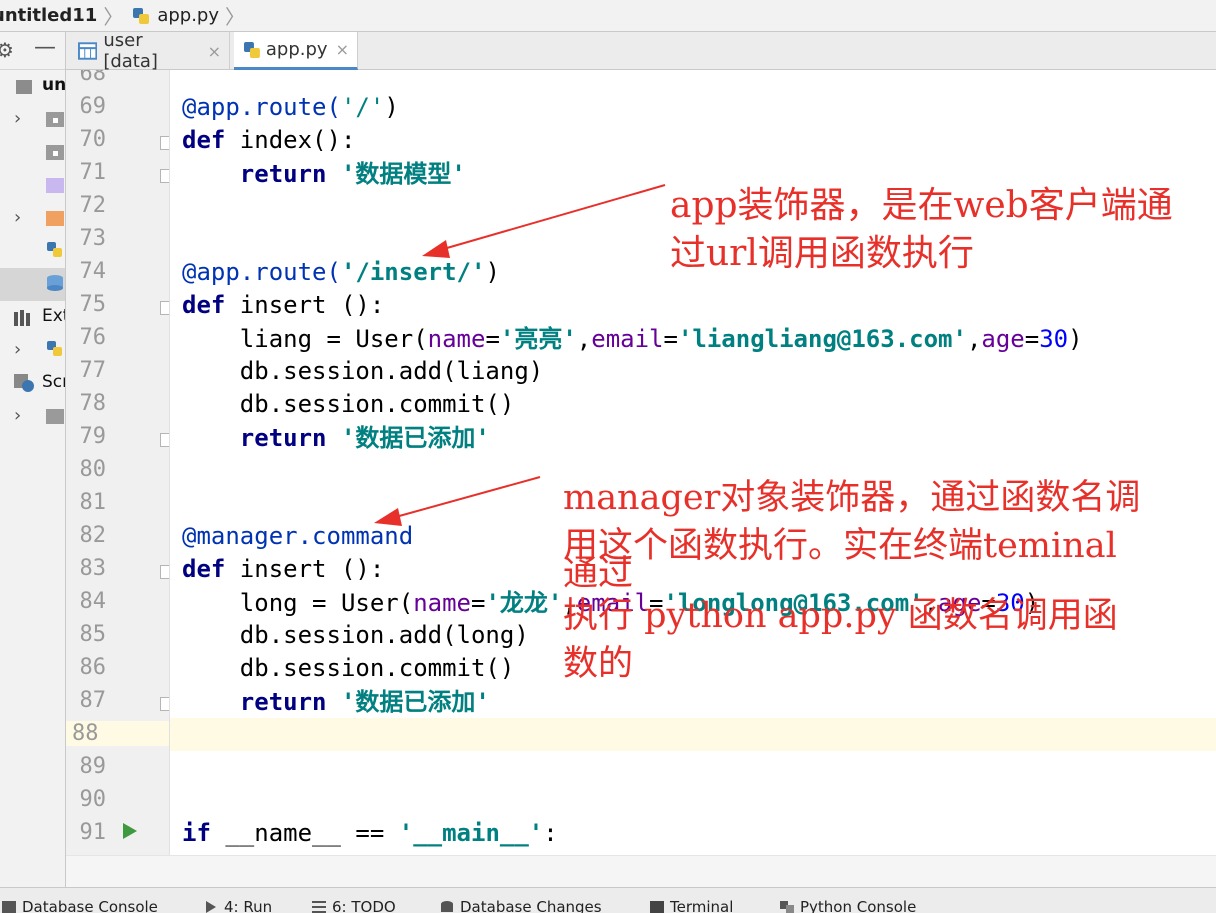 Image resolution: width=1216 pixels, height=913 pixels. I want to click on line-number: 72, so click(93, 205).